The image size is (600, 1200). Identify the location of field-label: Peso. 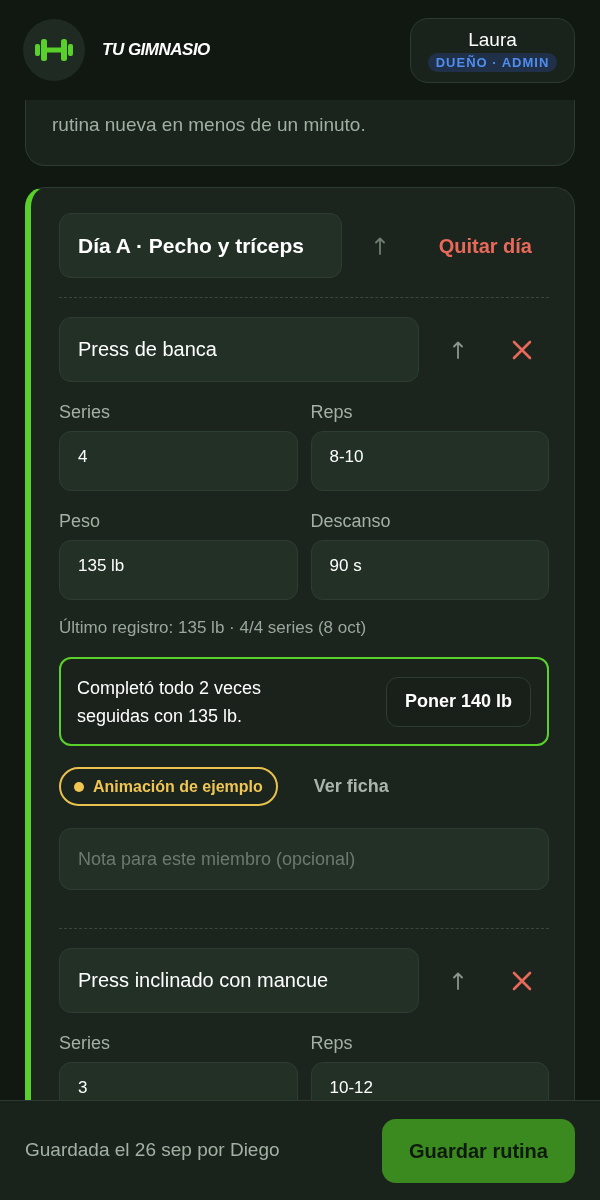
(80, 521).